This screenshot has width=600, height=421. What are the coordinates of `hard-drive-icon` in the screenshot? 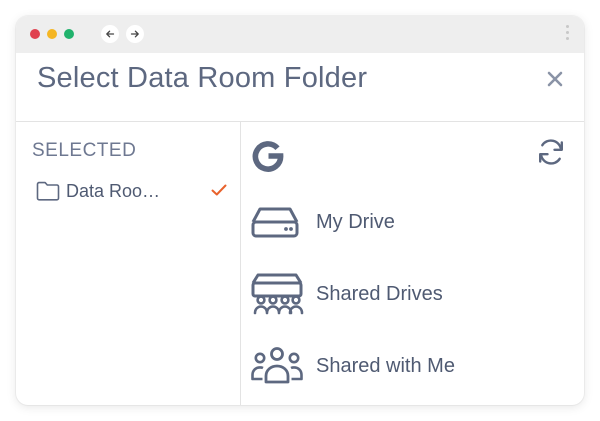 It's located at (277, 222).